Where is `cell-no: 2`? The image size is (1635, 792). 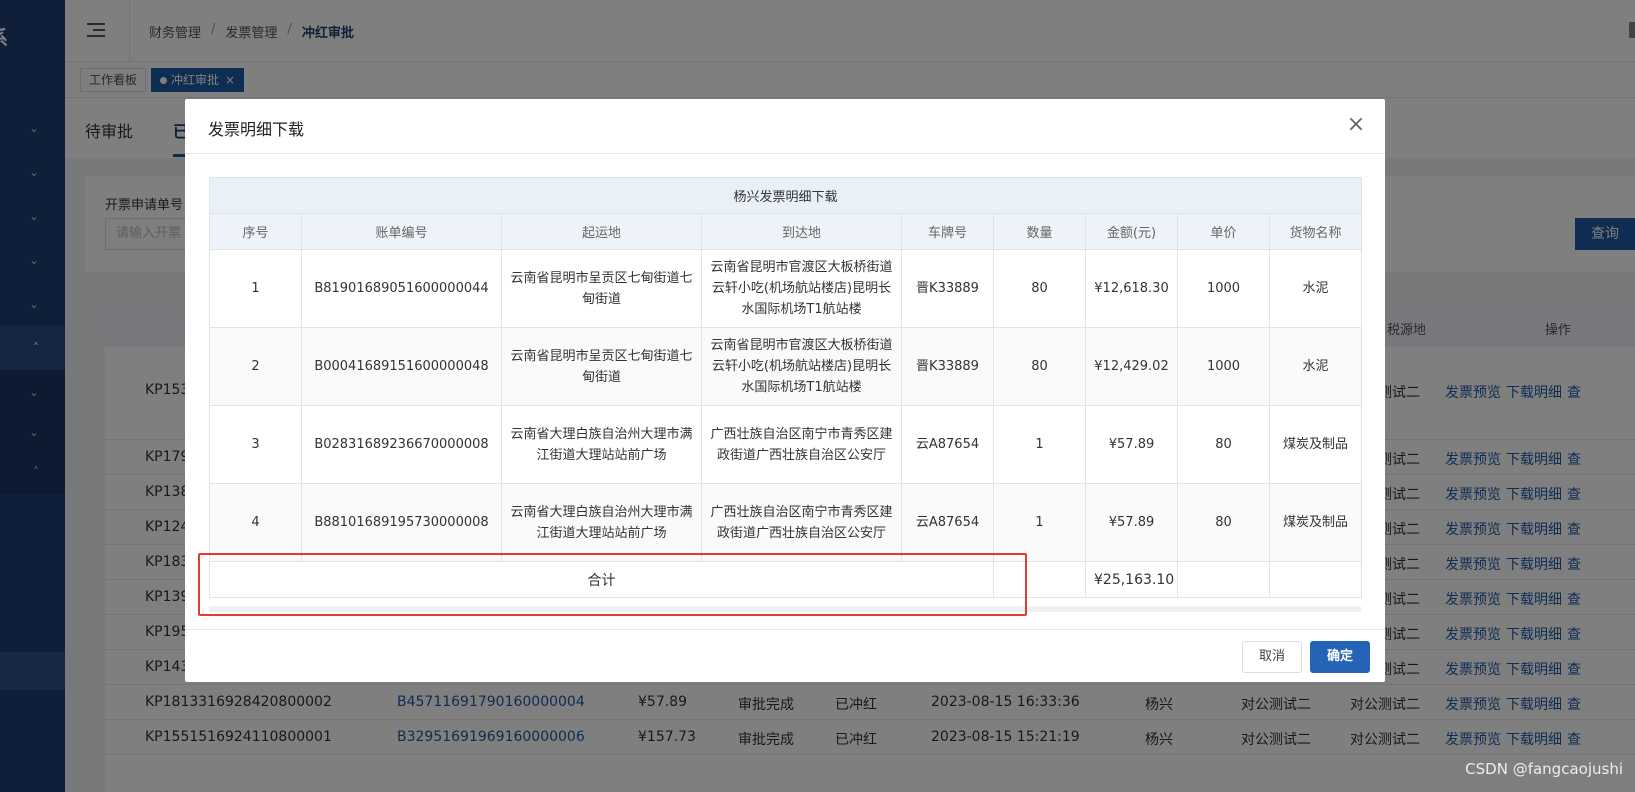 cell-no: 2 is located at coordinates (255, 366).